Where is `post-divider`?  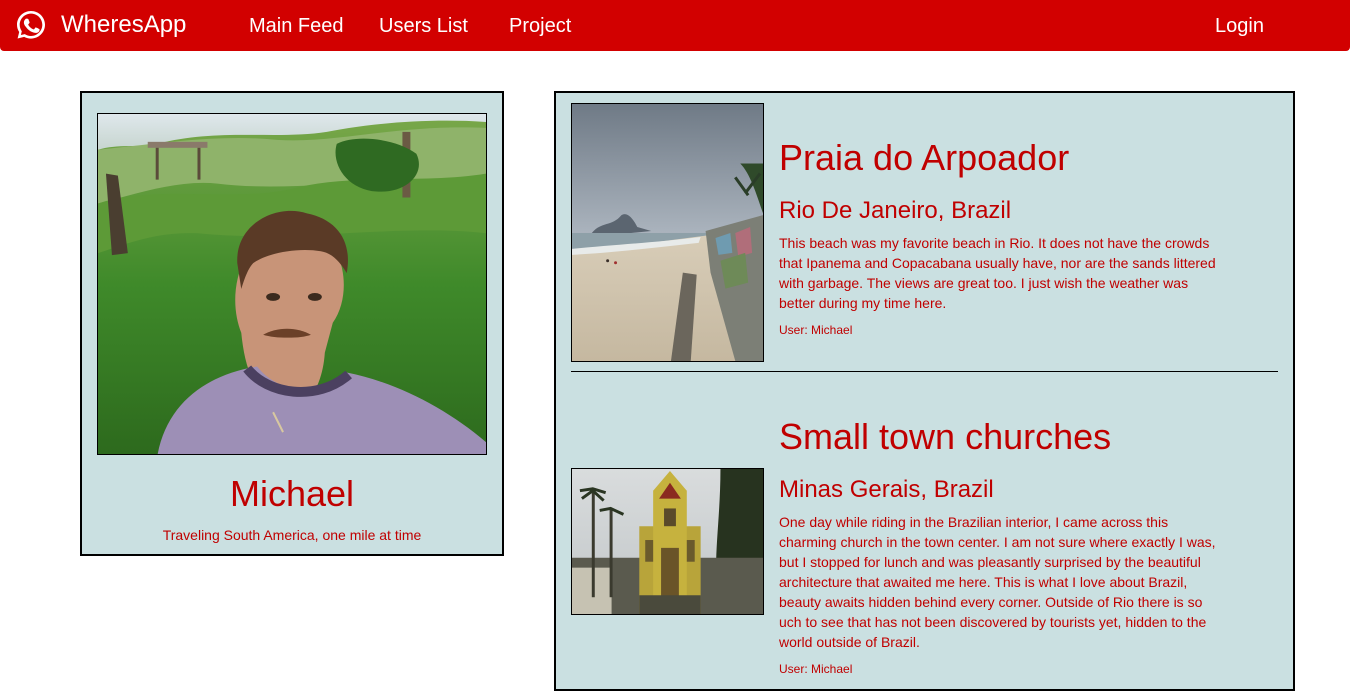
post-divider is located at coordinates (924, 371).